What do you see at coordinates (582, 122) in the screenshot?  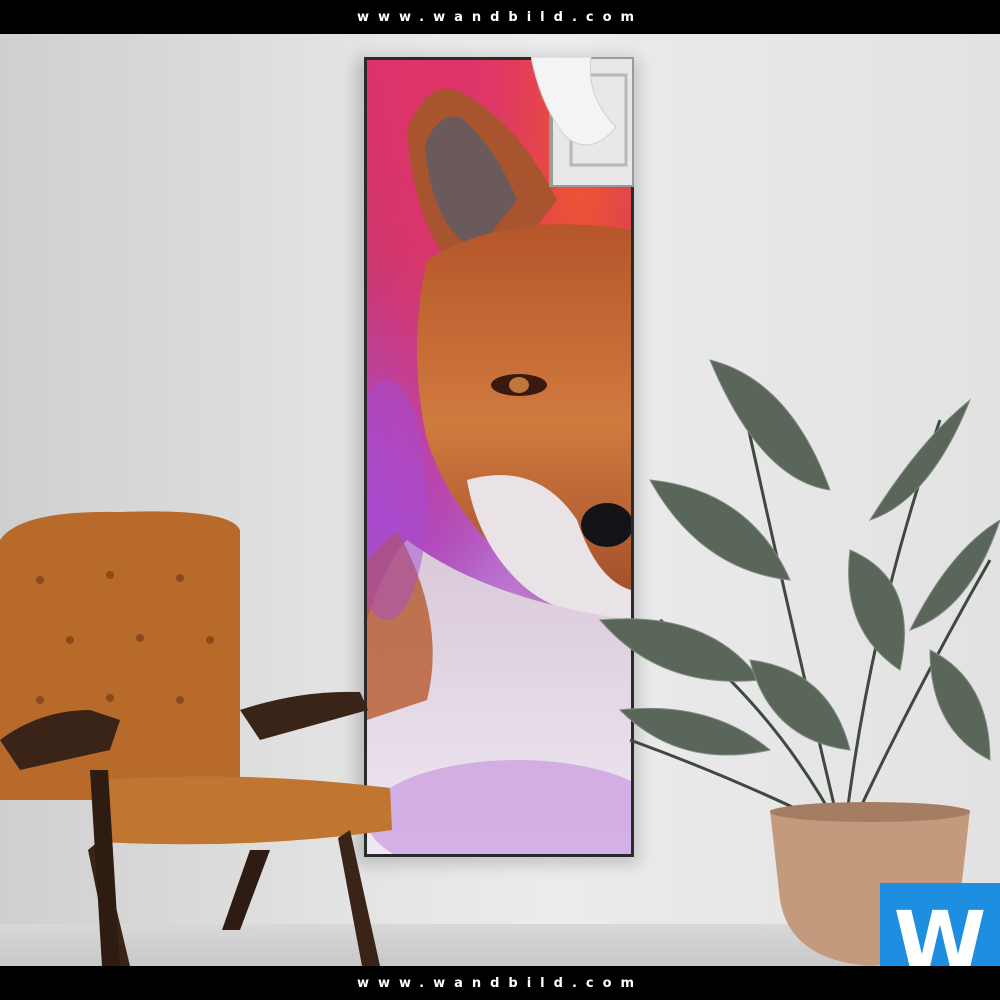 I see `peeled-corner` at bounding box center [582, 122].